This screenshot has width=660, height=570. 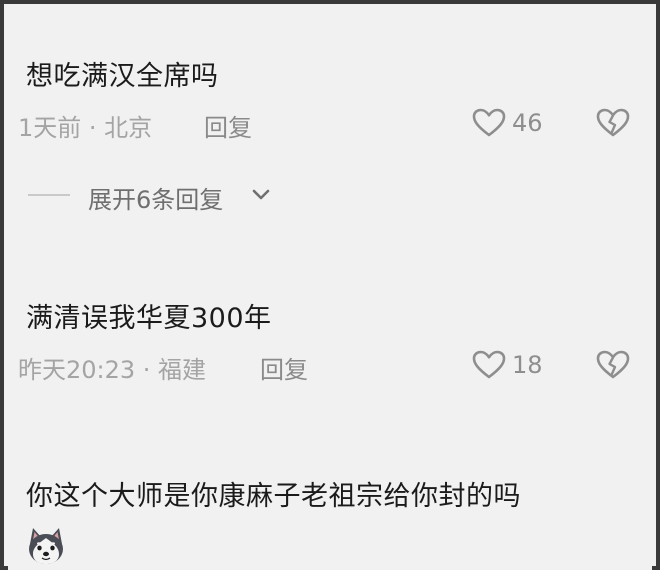 What do you see at coordinates (149, 318) in the screenshot?
I see `comment-text: 满清误我华夏300年` at bounding box center [149, 318].